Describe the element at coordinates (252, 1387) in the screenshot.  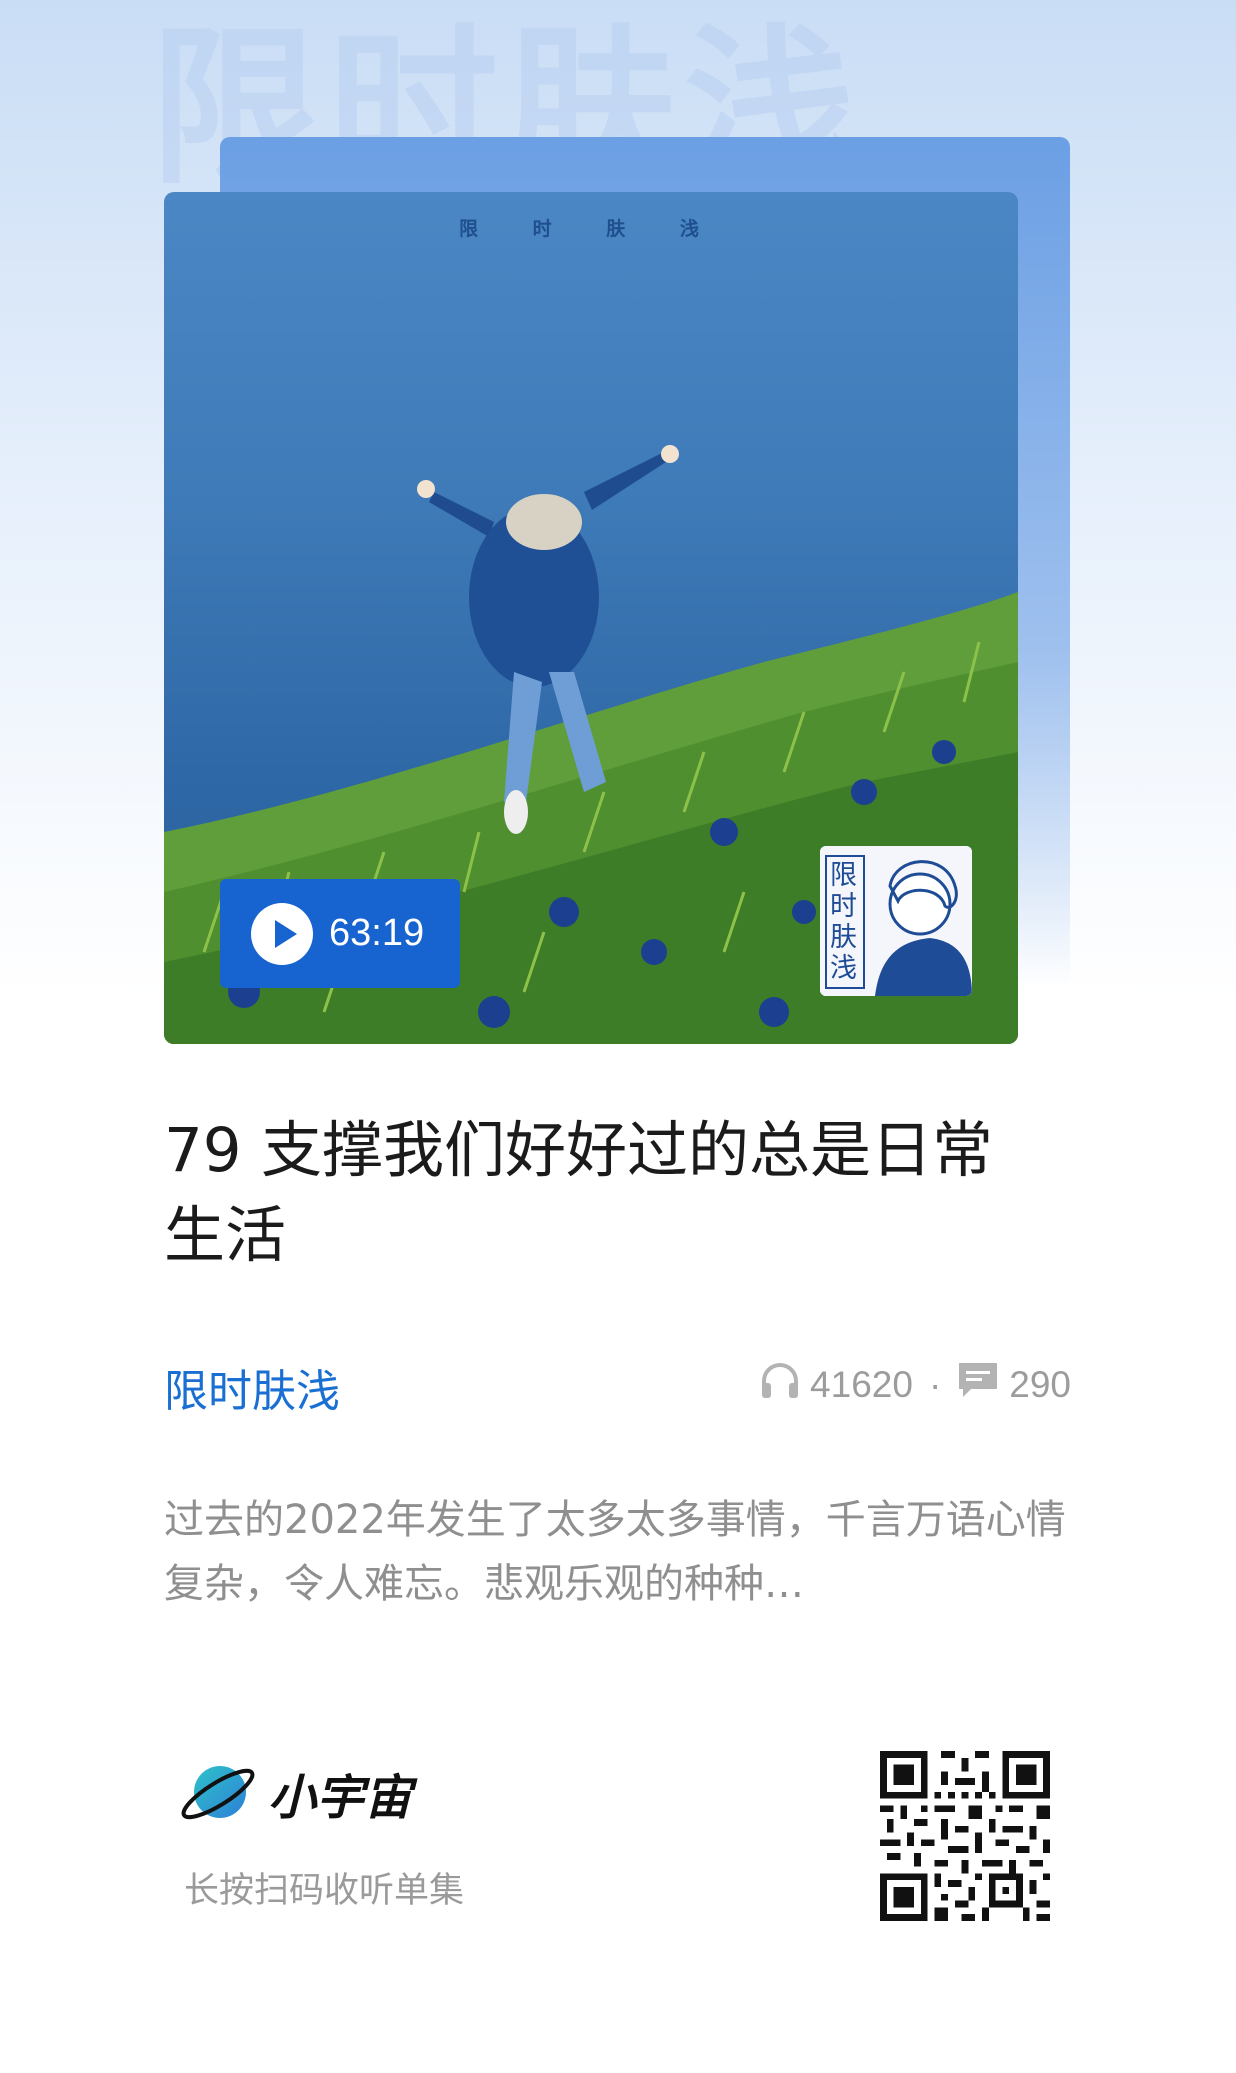
I see `podcast-name-link: 限时肤浅` at that location.